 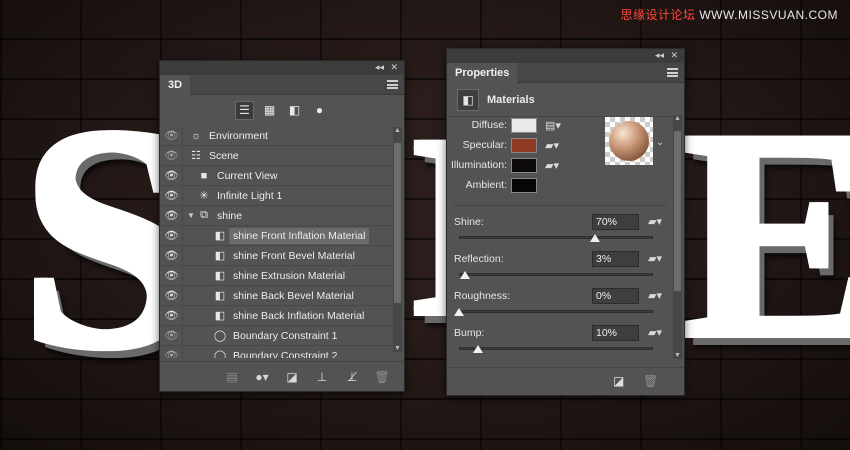 I want to click on diffuse-swatch, so click(x=524, y=125).